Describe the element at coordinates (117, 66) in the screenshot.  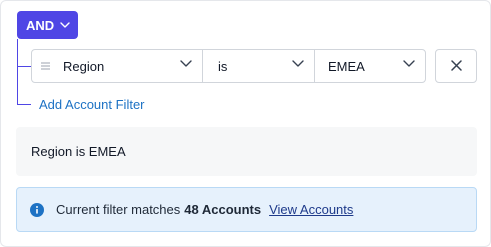
I see `field-select: Region` at that location.